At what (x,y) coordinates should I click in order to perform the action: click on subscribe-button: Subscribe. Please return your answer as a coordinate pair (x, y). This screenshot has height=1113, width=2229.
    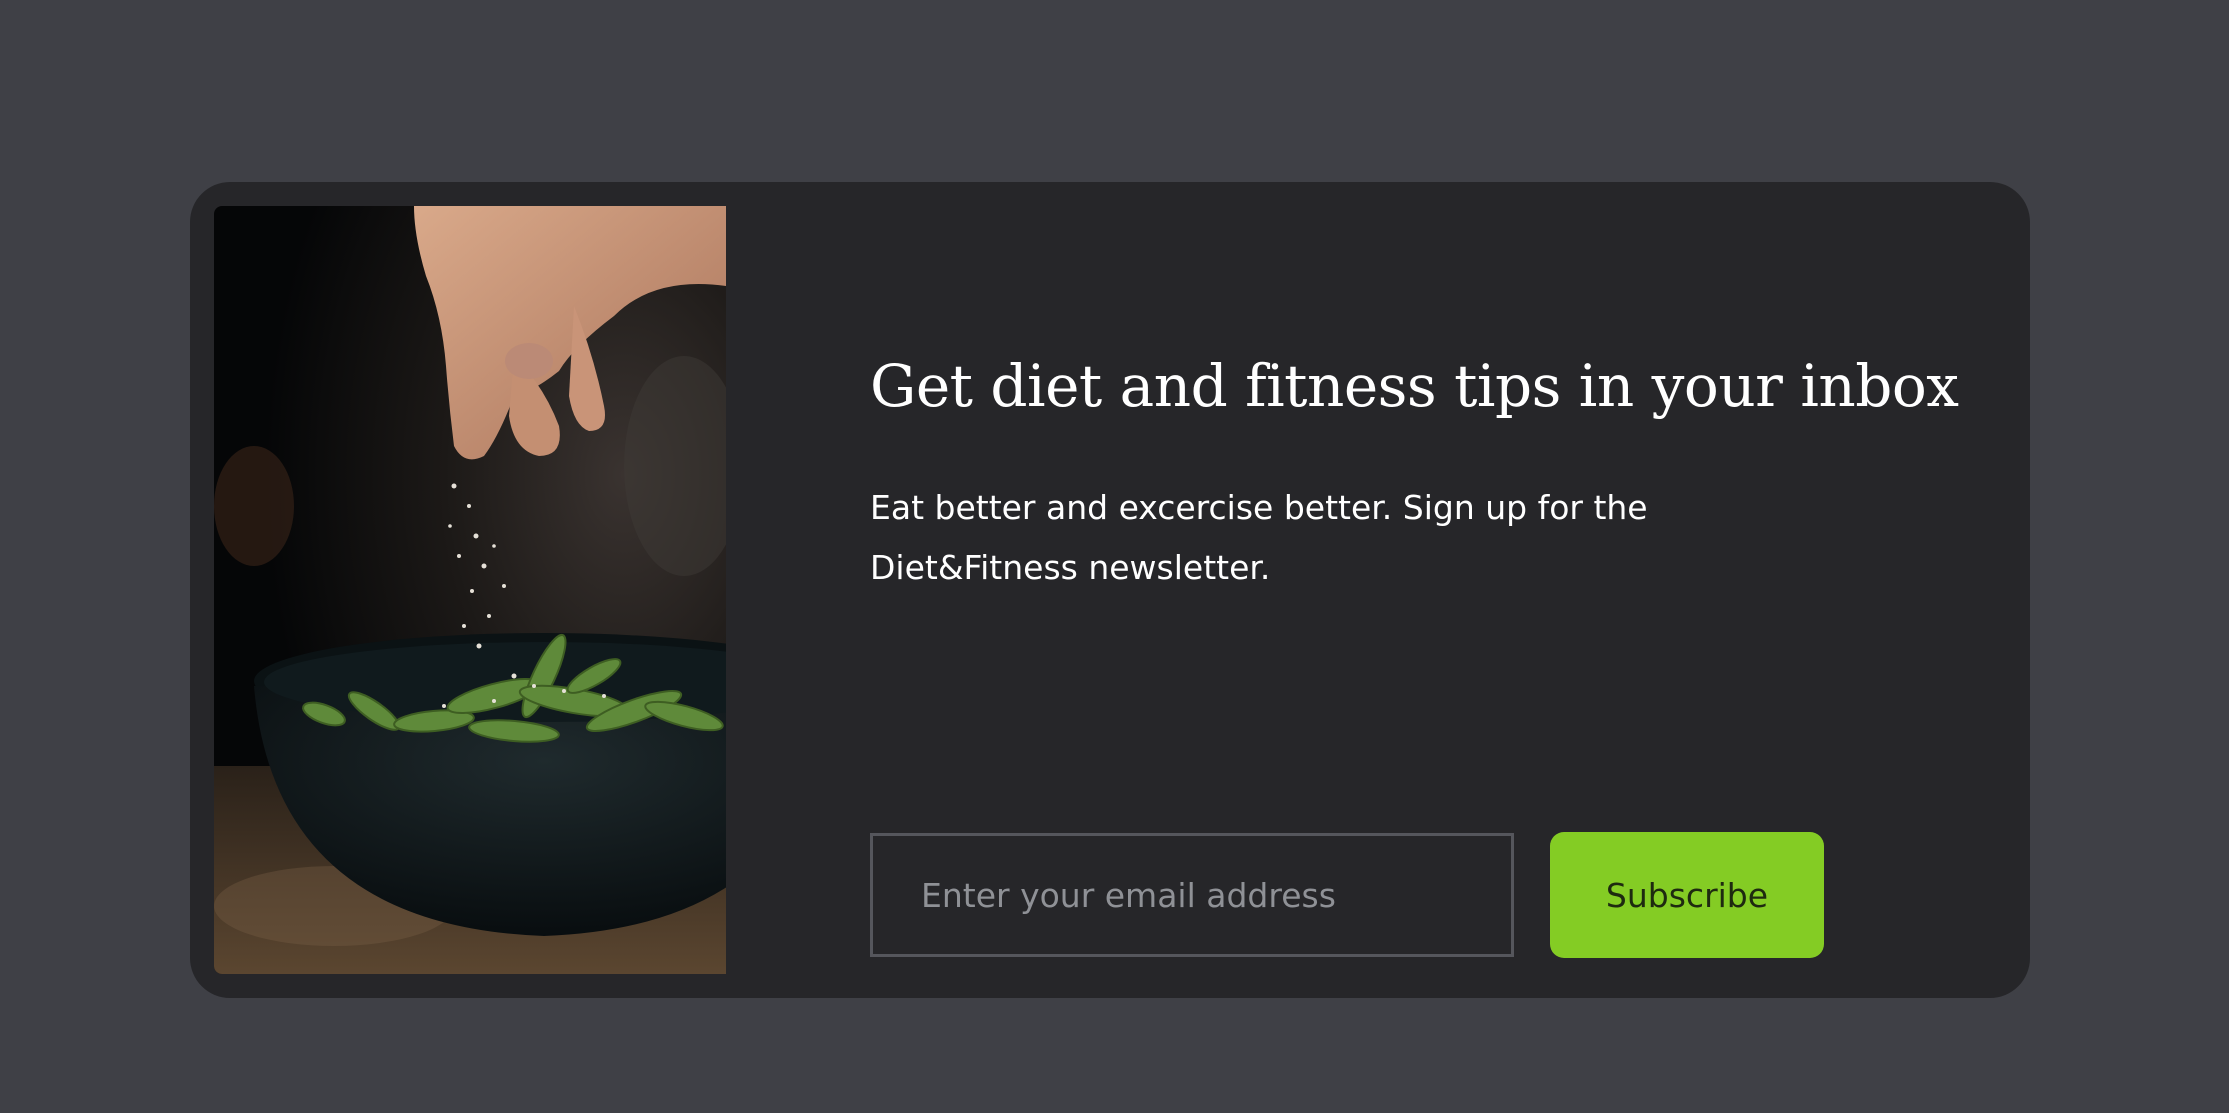
    Looking at the image, I should click on (1687, 895).